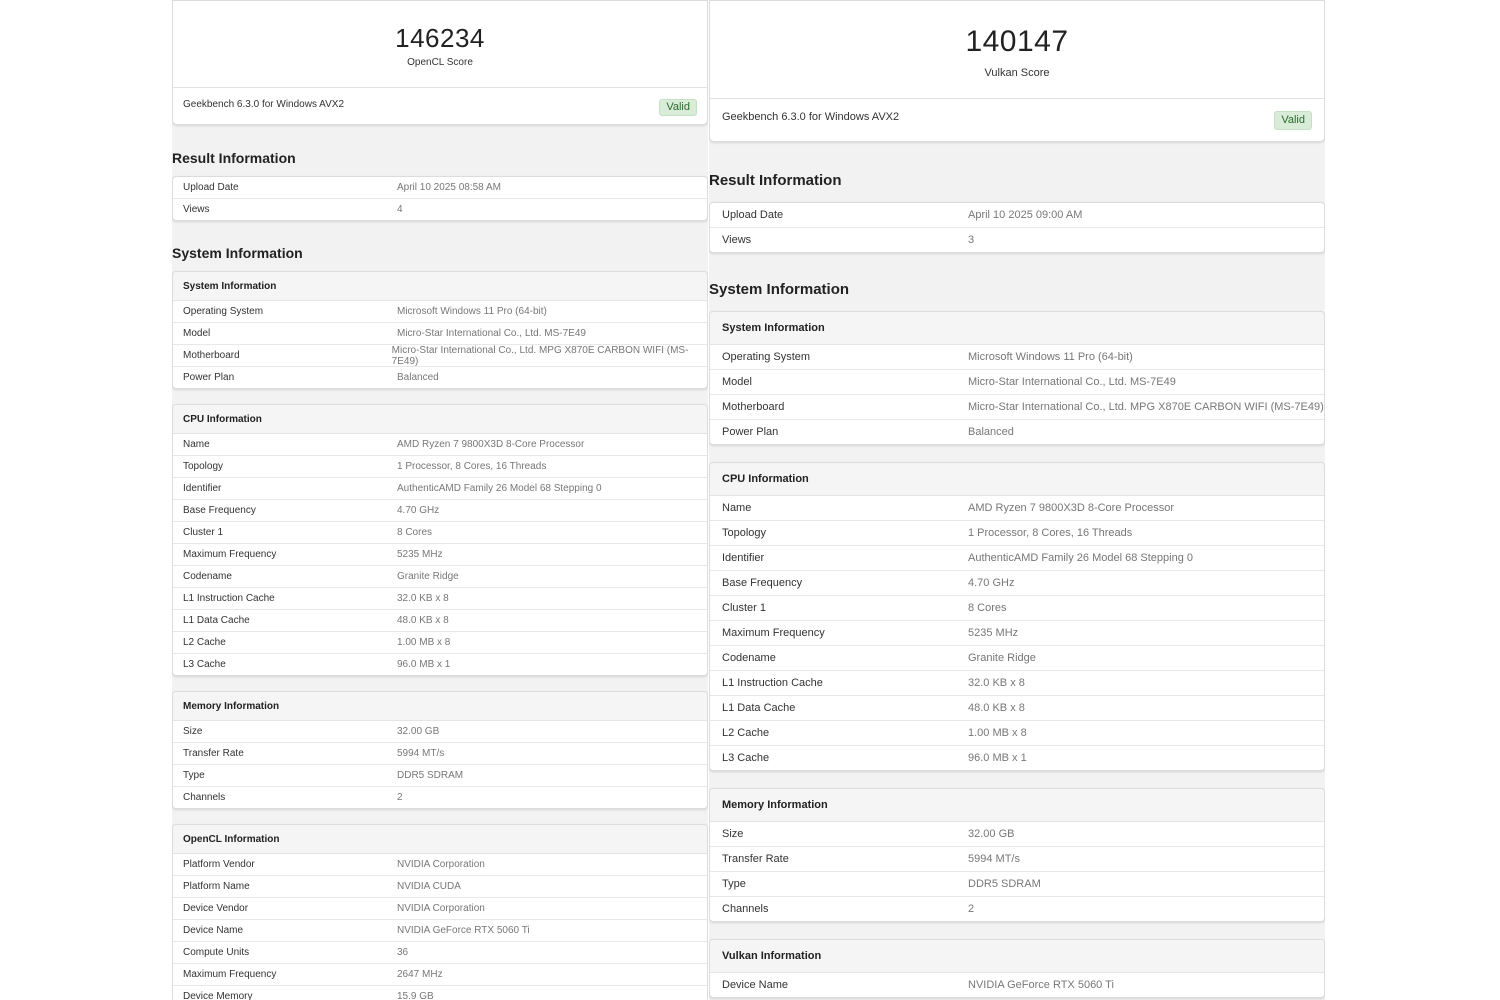 This screenshot has width=1500, height=1000. Describe the element at coordinates (440, 598) in the screenshot. I see `info-row: L1 Instruction Cache 32.0 KB x 8` at that location.